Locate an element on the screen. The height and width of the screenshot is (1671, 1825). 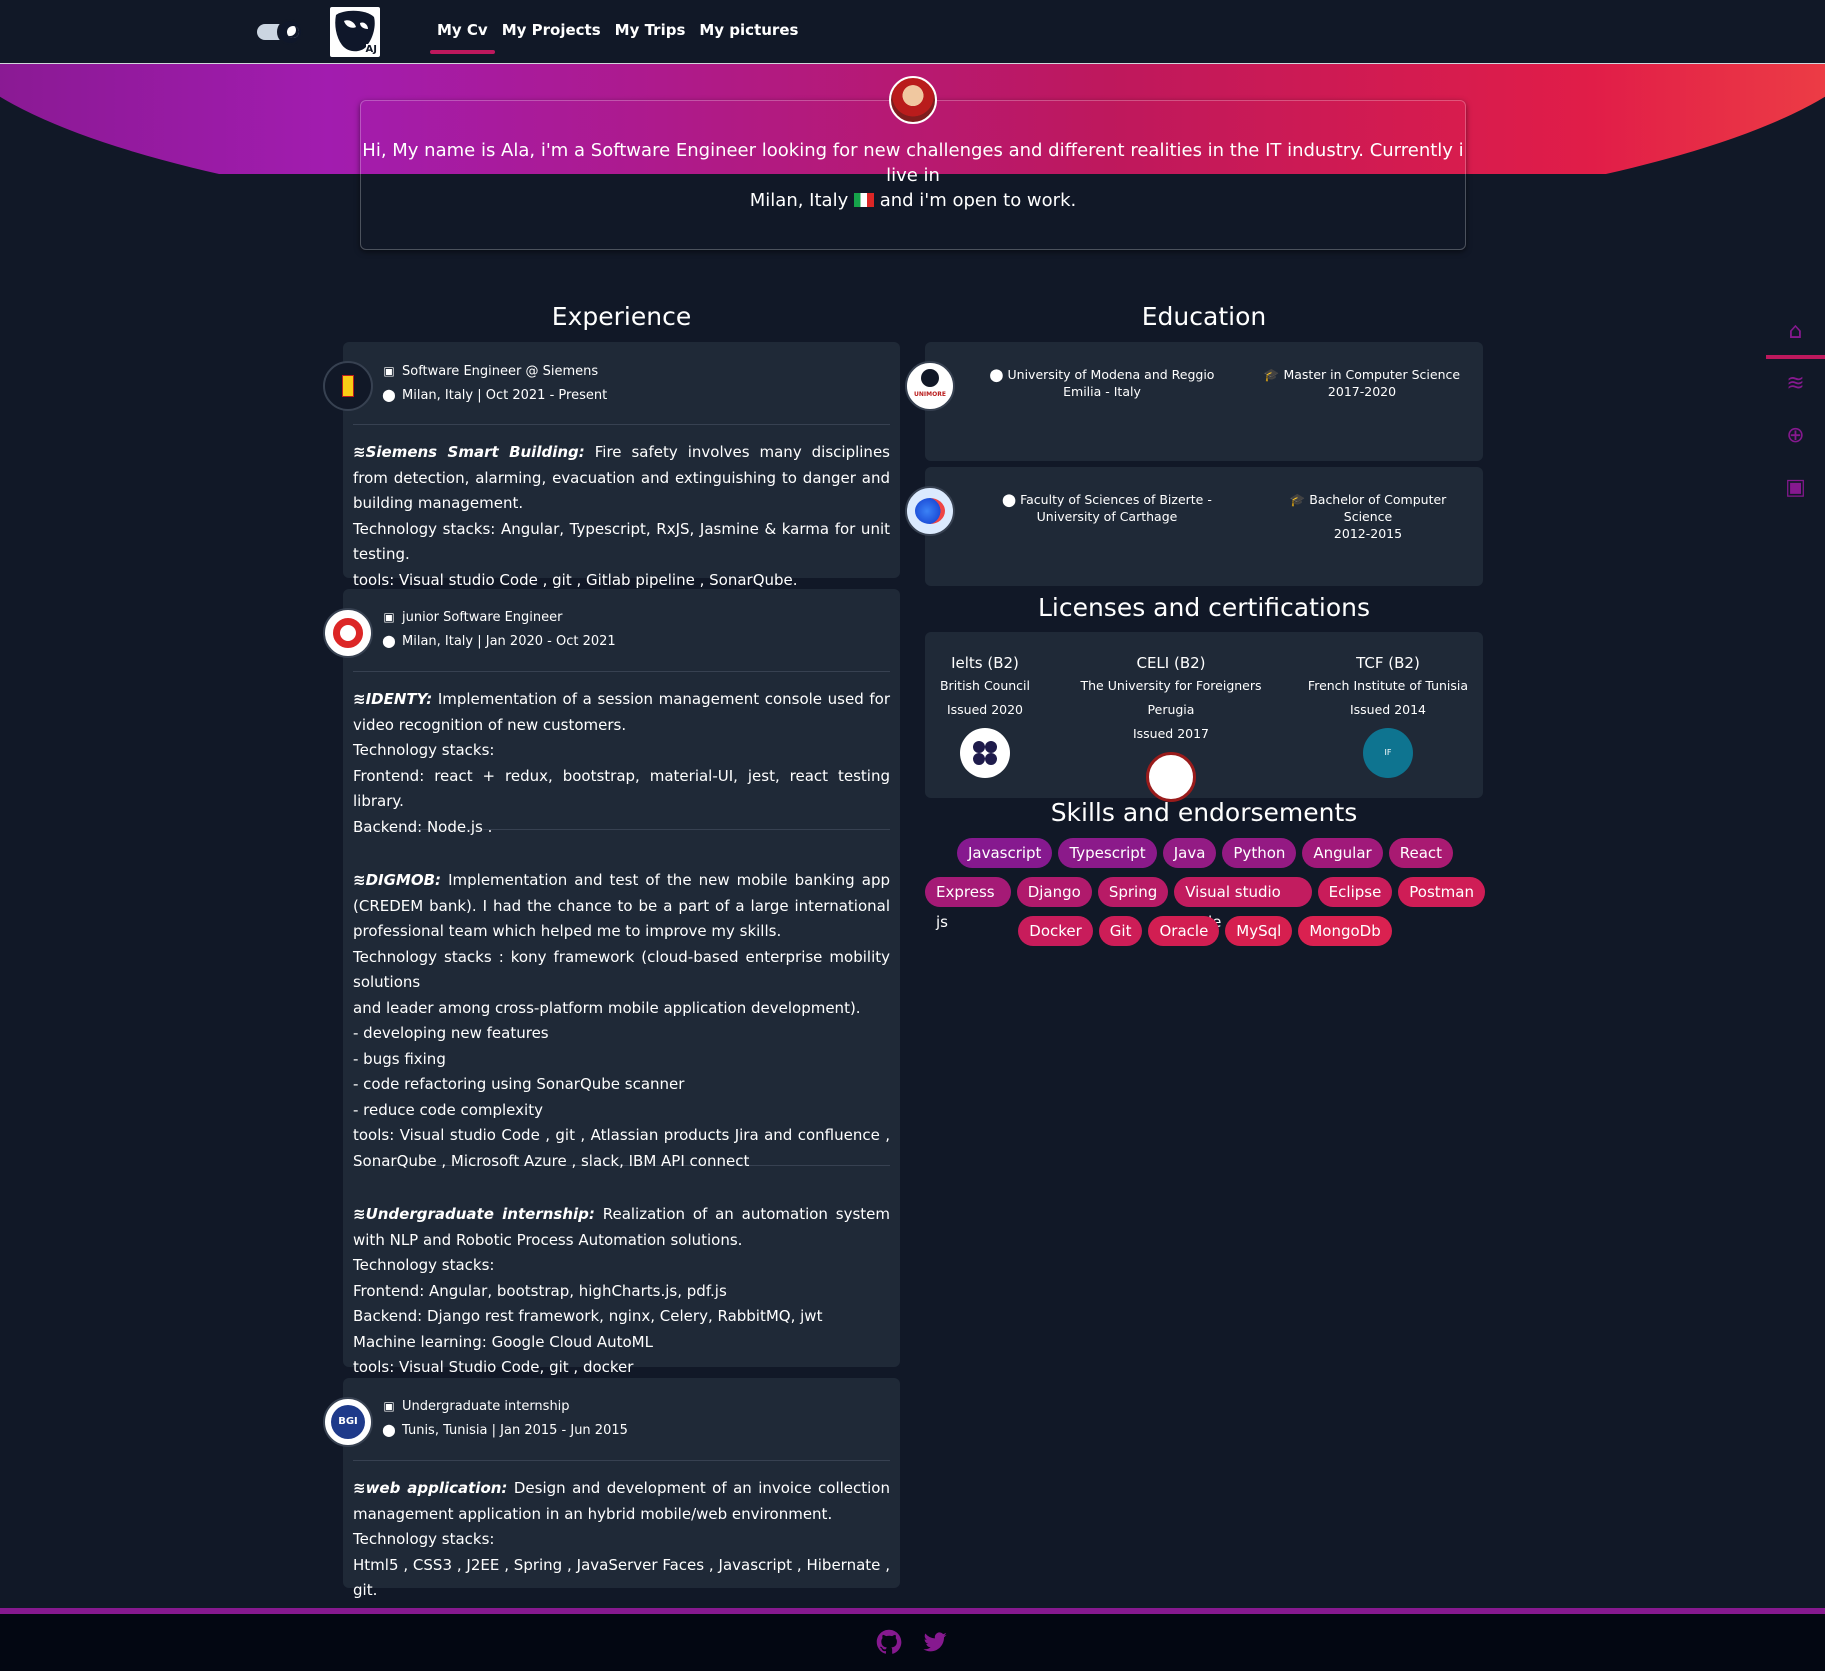
bizerte-logo is located at coordinates (930, 511).